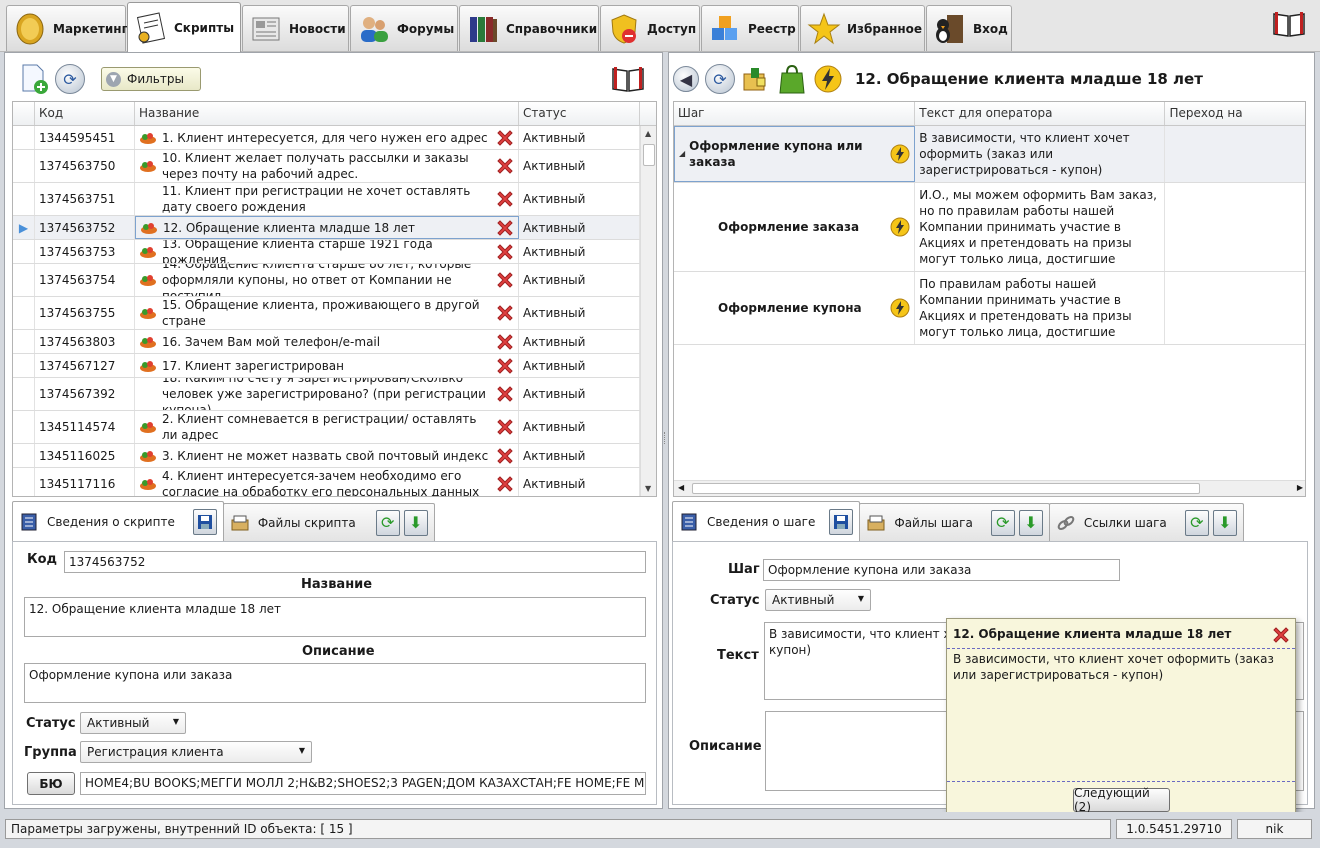 The height and width of the screenshot is (848, 1320). I want to click on tab-forums: Форумы, so click(404, 28).